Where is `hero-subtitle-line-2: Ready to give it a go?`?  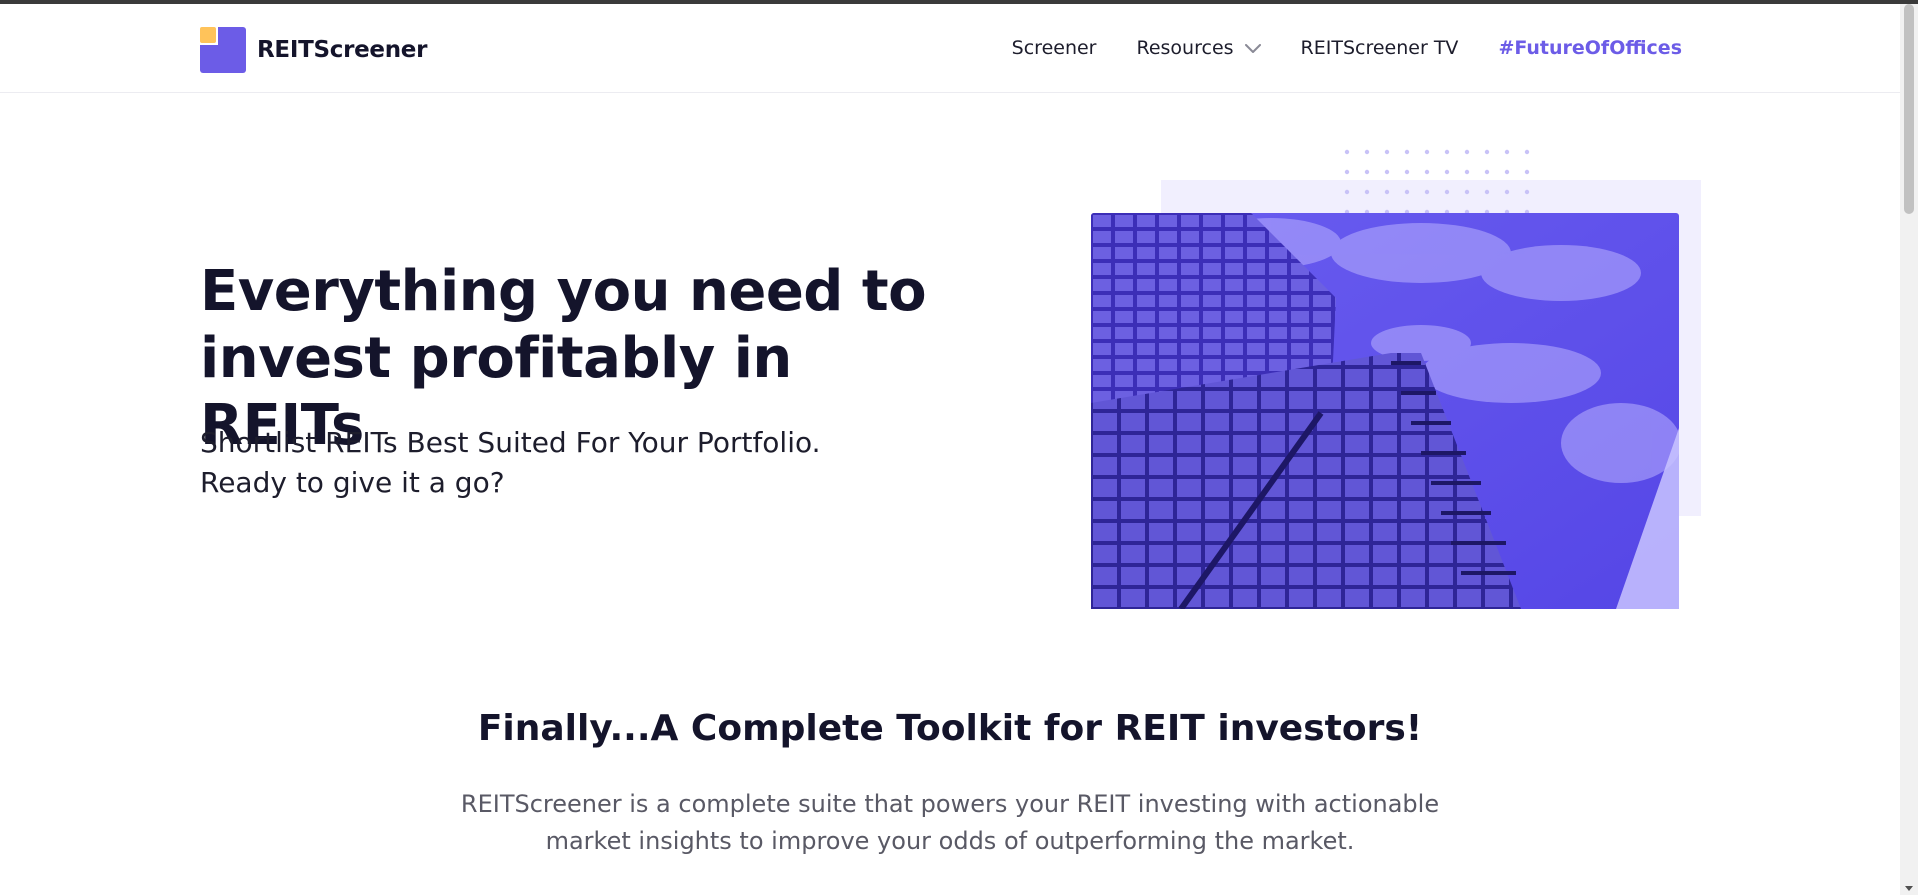 hero-subtitle-line-2: Ready to give it a go? is located at coordinates (352, 482).